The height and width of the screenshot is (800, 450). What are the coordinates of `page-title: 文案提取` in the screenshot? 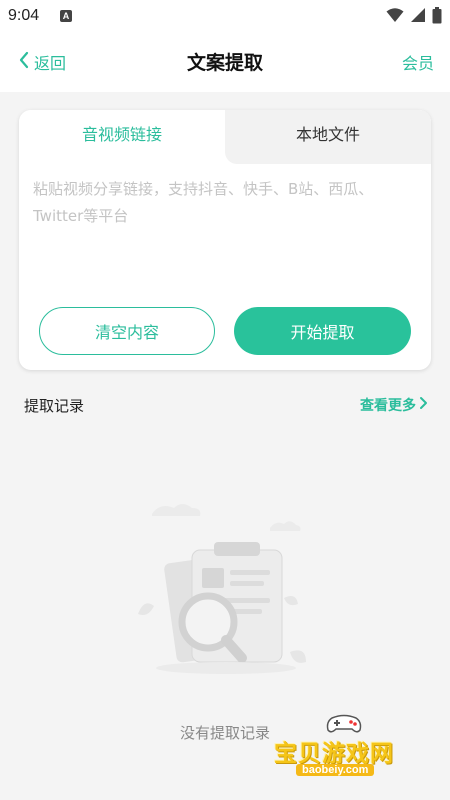 It's located at (224, 63).